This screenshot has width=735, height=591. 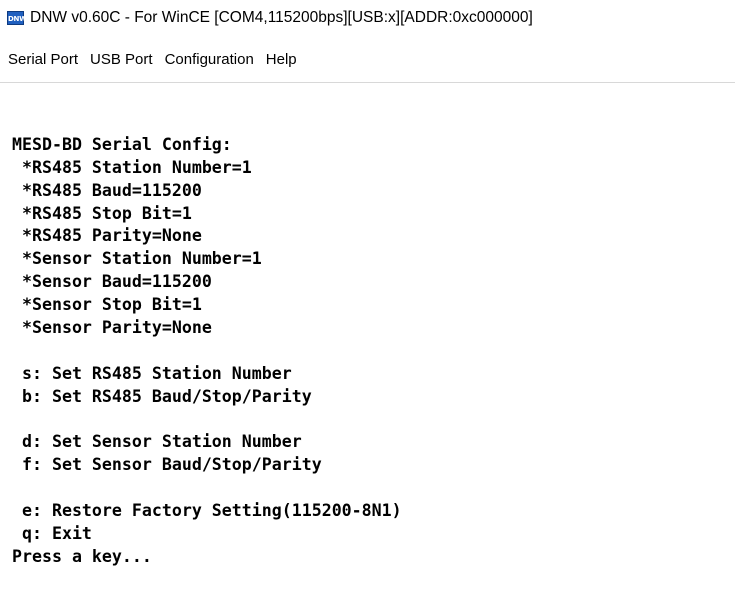 I want to click on terminal-line: d: Set Sensor Station Number, so click(x=157, y=442).